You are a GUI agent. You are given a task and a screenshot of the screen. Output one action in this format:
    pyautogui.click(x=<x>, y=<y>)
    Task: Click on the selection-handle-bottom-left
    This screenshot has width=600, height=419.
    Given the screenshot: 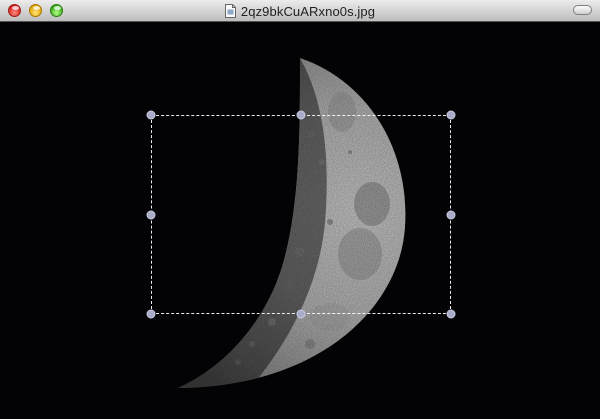 What is the action you would take?
    pyautogui.click(x=151, y=314)
    